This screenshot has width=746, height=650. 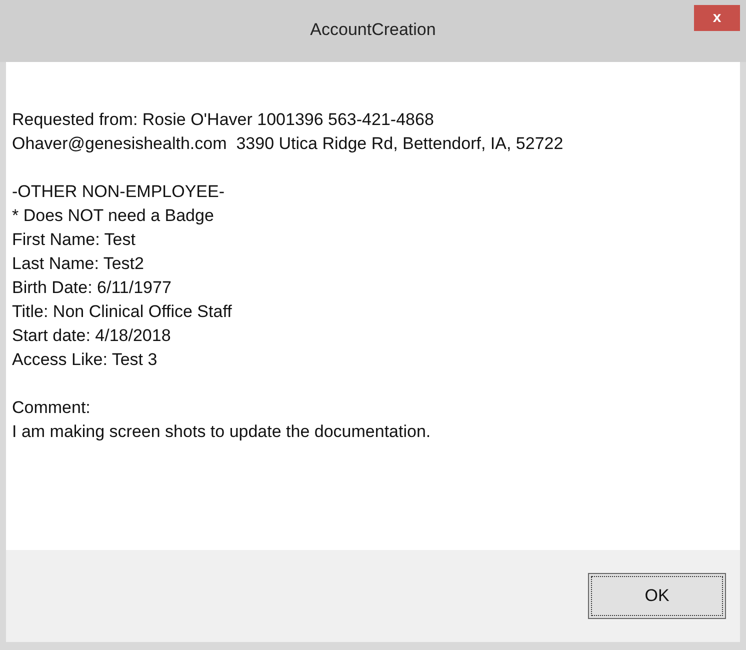 What do you see at coordinates (223, 120) in the screenshot?
I see `message-line: Requested from: Rosie O'Haver 1001396 563-421-4868` at bounding box center [223, 120].